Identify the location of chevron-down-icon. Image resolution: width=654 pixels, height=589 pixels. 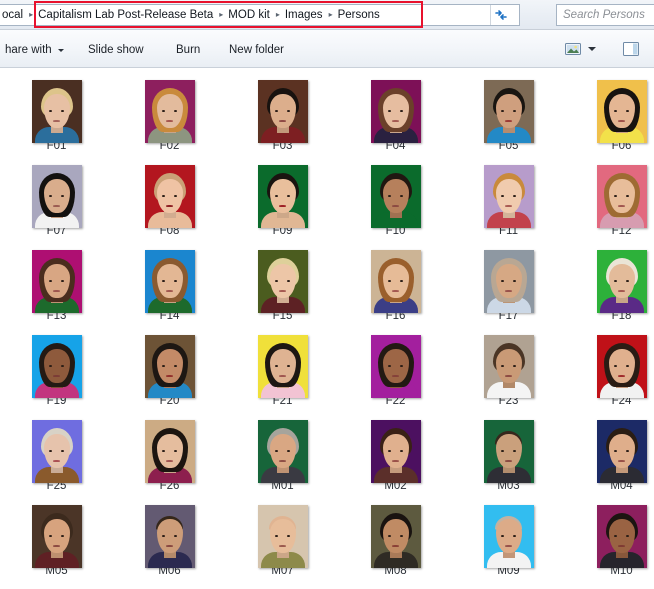
(592, 49).